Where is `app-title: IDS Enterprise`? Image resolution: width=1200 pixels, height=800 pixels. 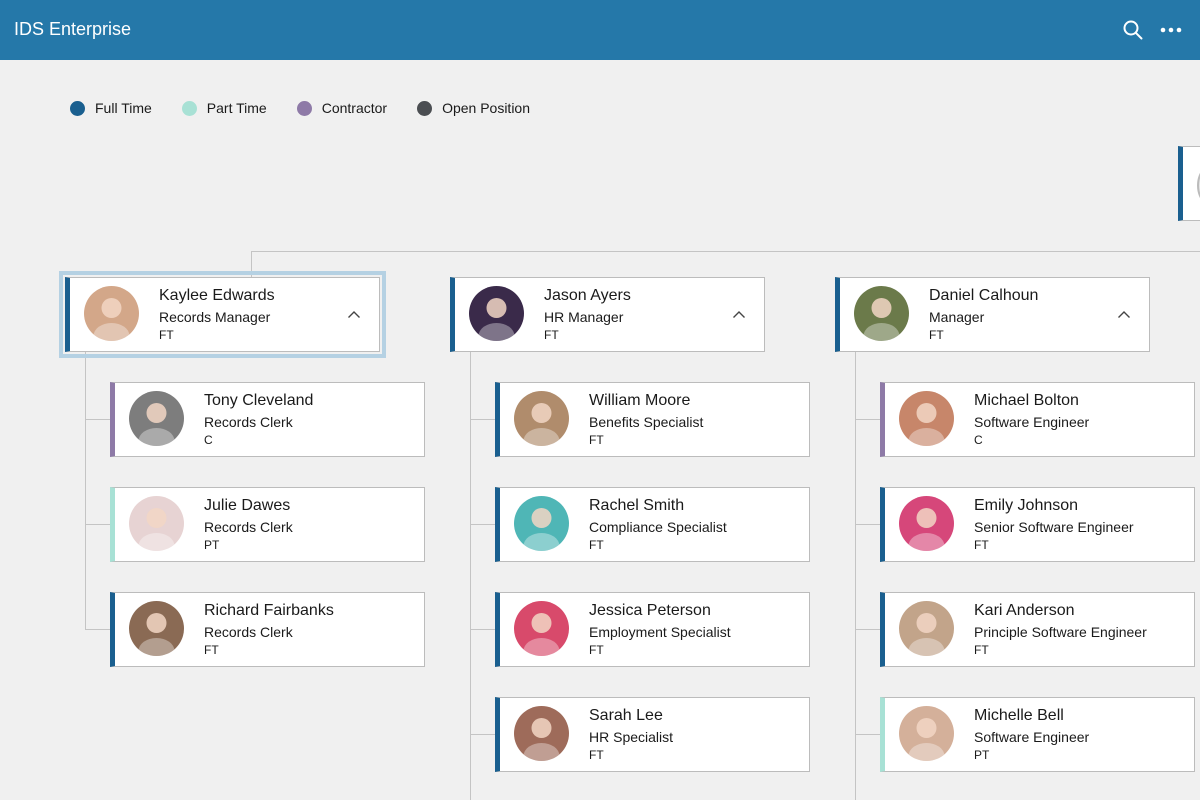
app-title: IDS Enterprise is located at coordinates (73, 29).